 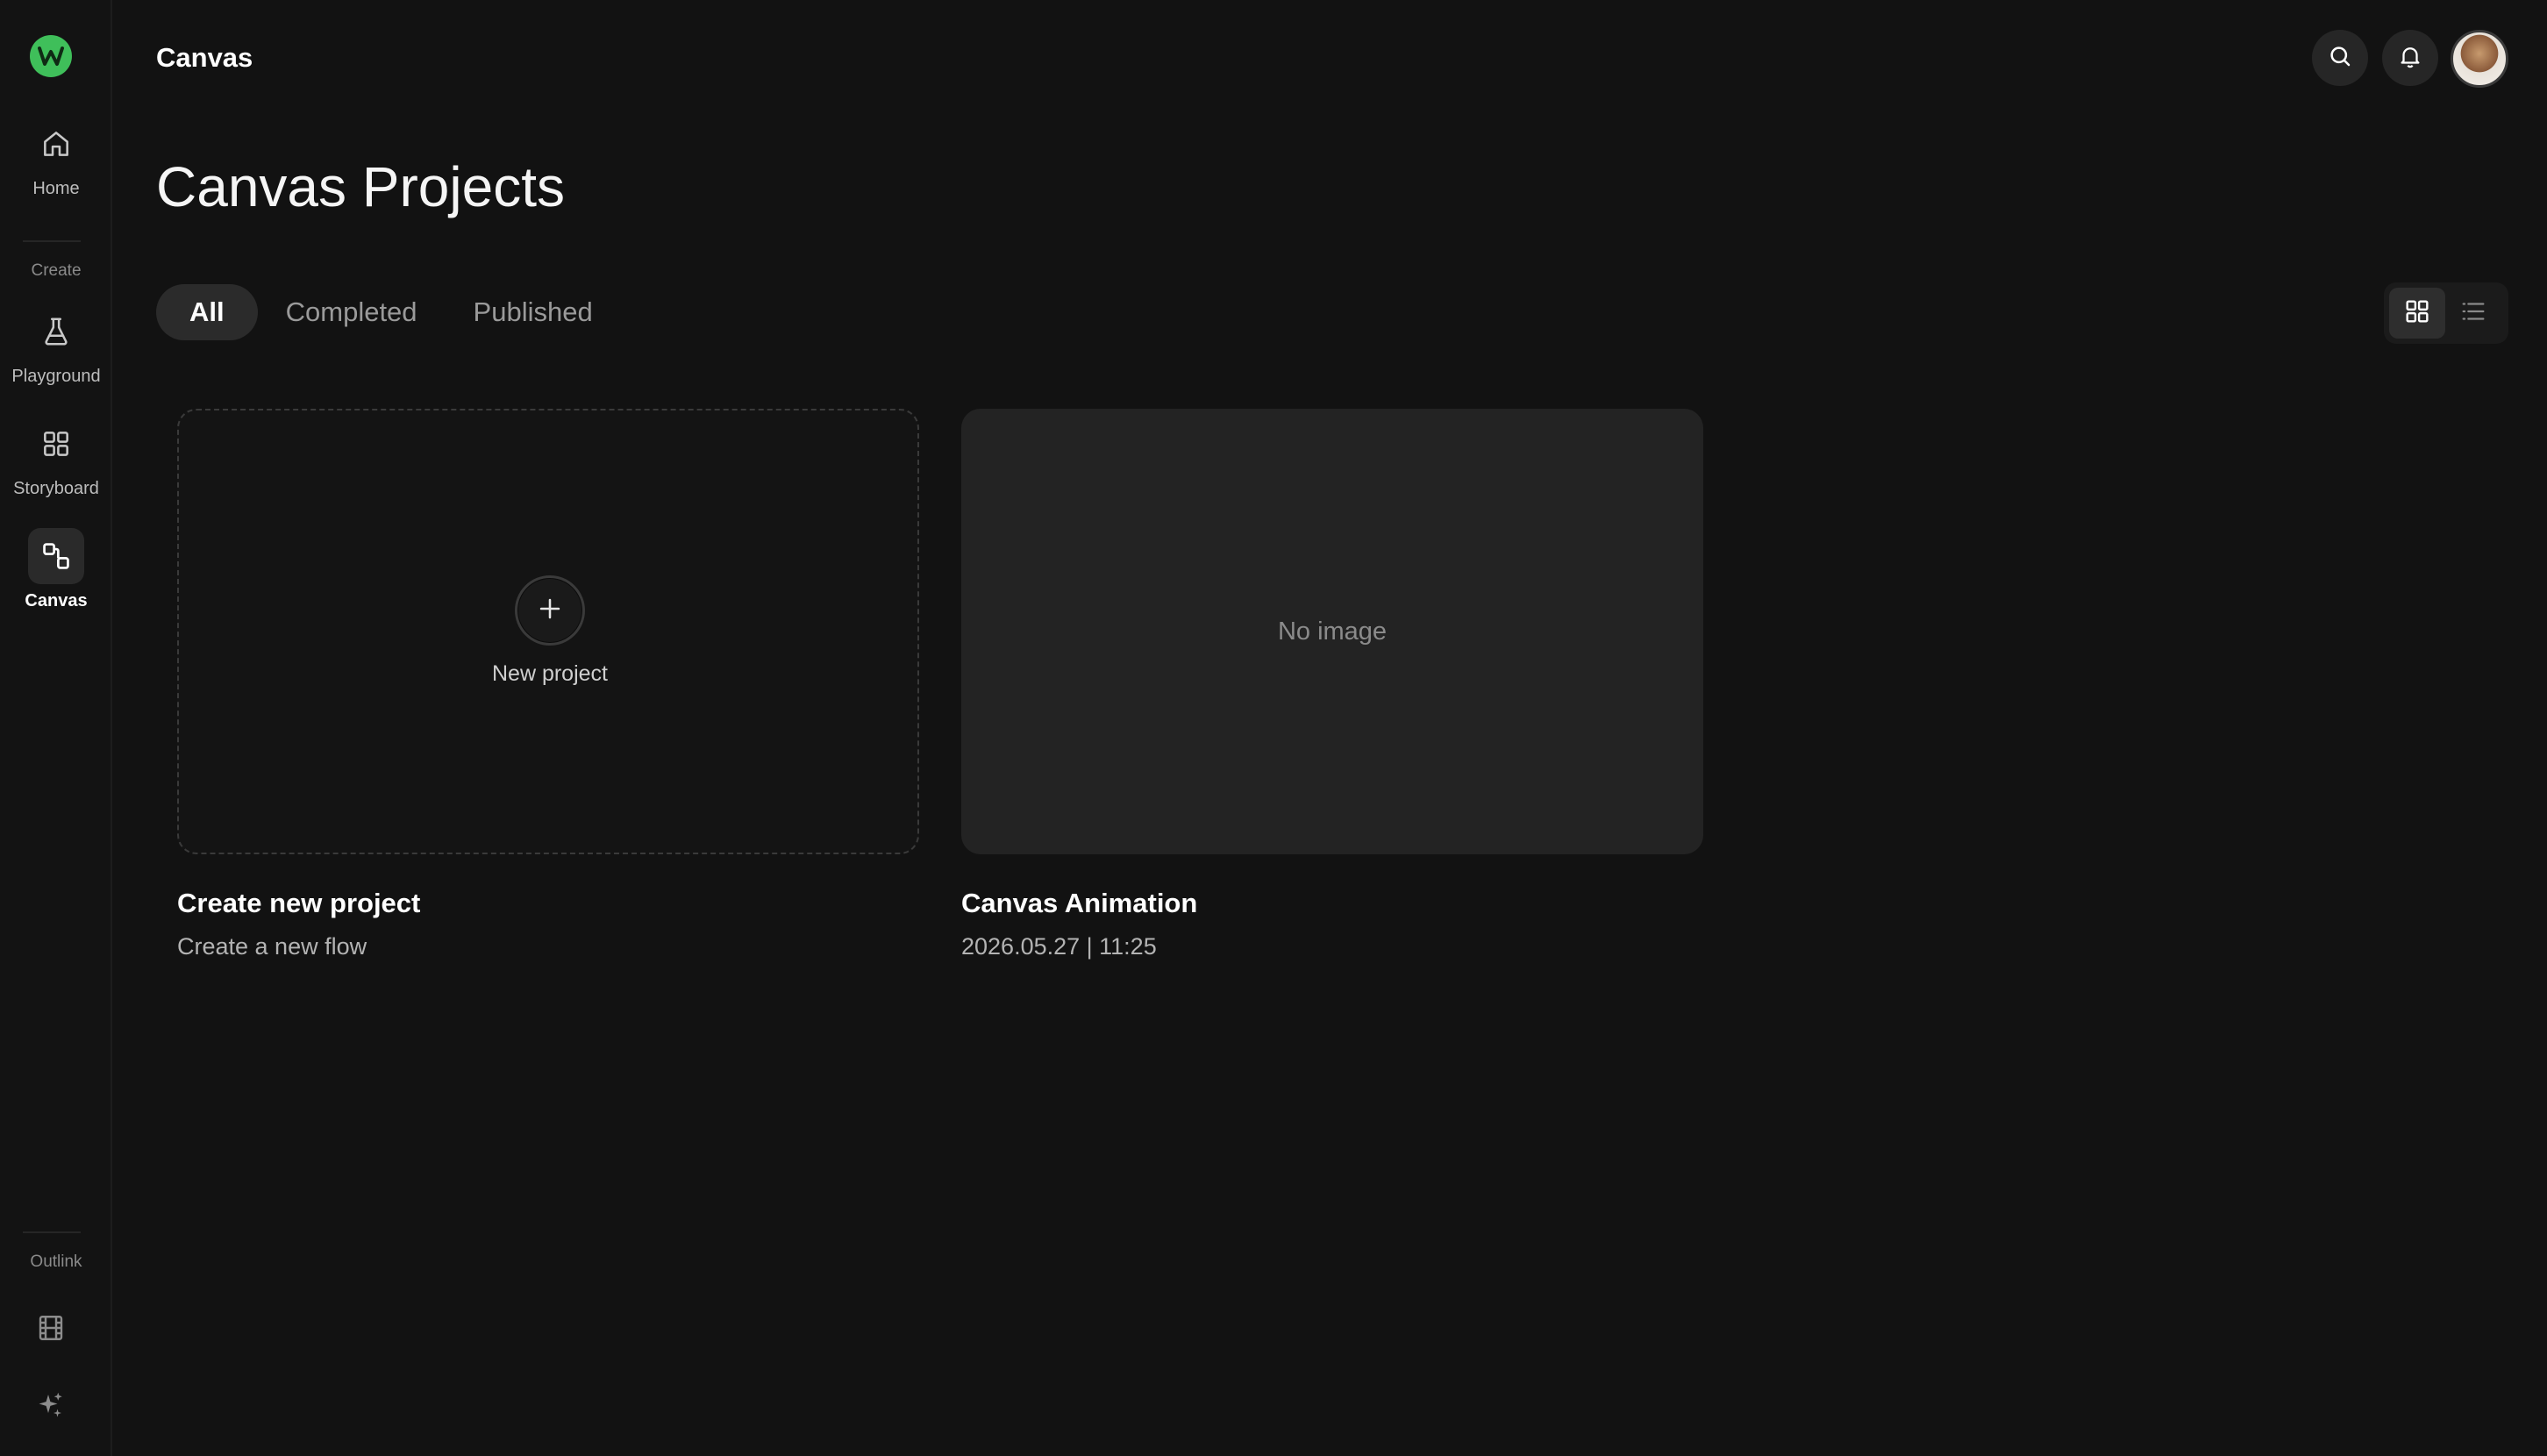 What do you see at coordinates (1059, 946) in the screenshot?
I see `card-timestamp: 2026.05.27 | 11:25` at bounding box center [1059, 946].